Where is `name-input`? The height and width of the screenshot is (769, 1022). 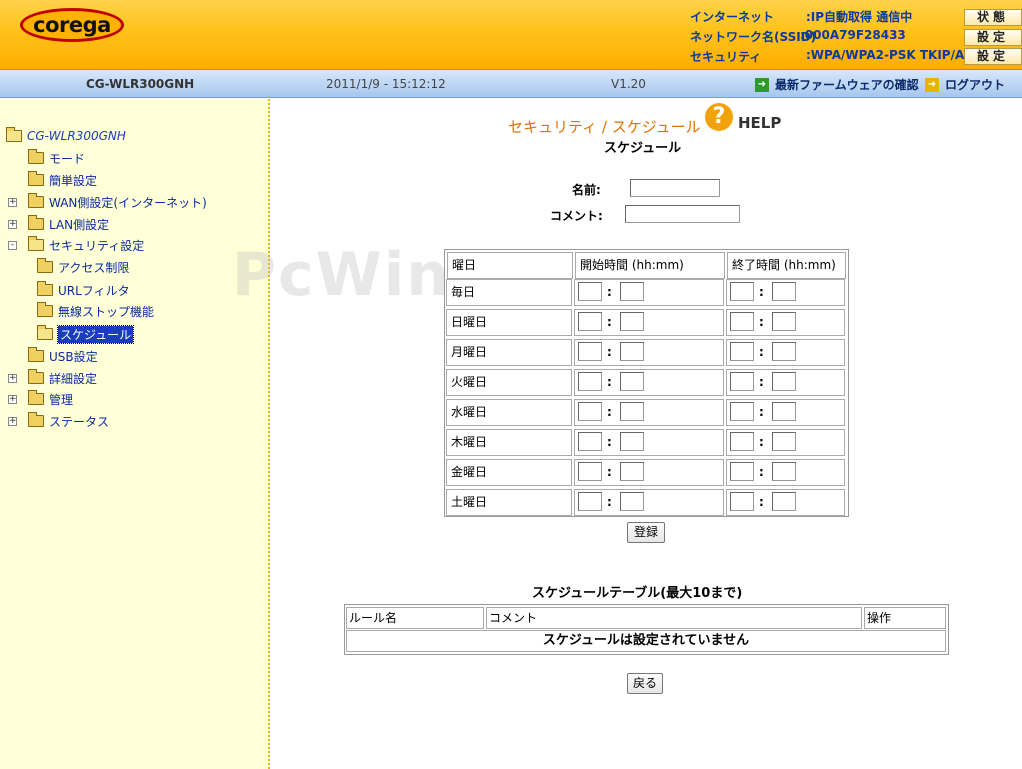 name-input is located at coordinates (675, 188).